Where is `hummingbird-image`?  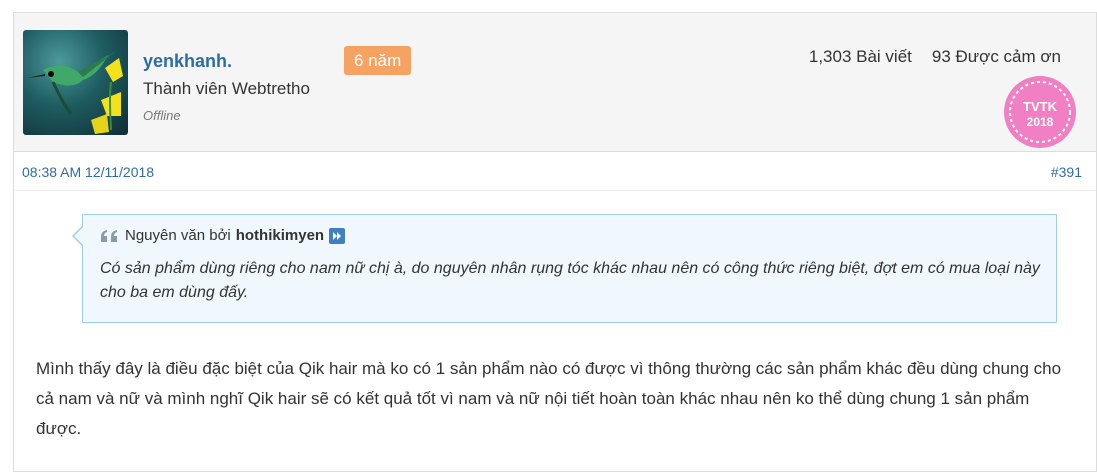
hummingbird-image is located at coordinates (75, 93).